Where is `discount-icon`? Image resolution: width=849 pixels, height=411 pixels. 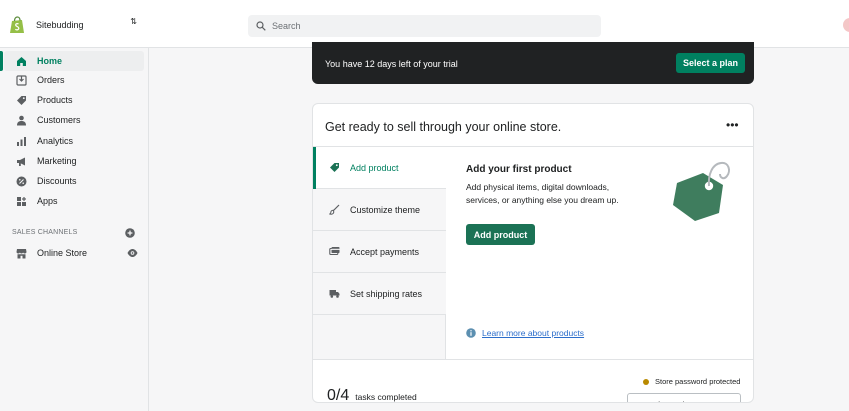 discount-icon is located at coordinates (21, 181).